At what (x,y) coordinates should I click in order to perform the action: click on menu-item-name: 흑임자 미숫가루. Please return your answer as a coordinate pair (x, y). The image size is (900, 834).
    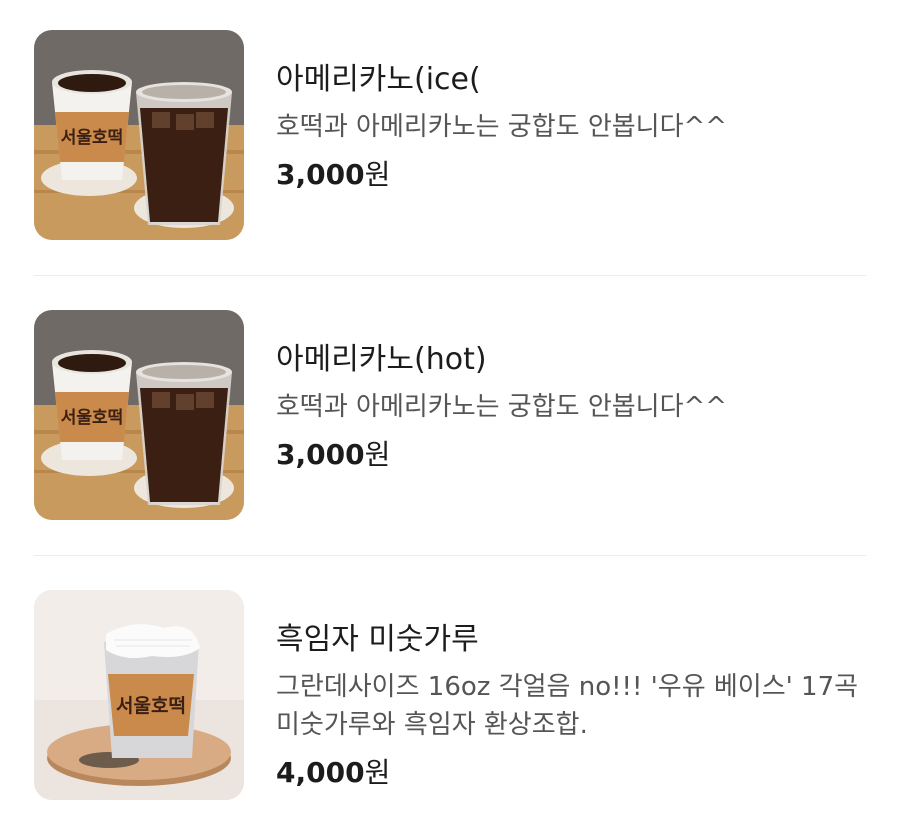
    Looking at the image, I should click on (377, 639).